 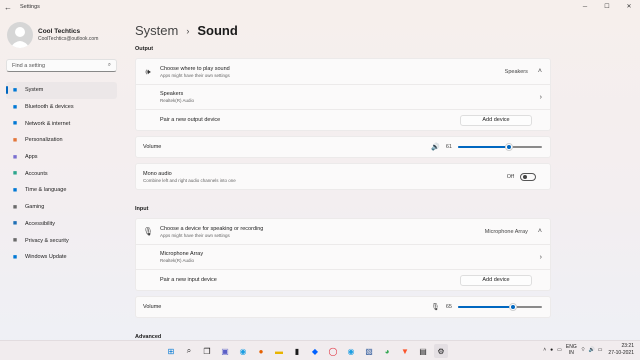 What do you see at coordinates (195, 68) in the screenshot?
I see `output-choose-title: Choose where to play sound` at bounding box center [195, 68].